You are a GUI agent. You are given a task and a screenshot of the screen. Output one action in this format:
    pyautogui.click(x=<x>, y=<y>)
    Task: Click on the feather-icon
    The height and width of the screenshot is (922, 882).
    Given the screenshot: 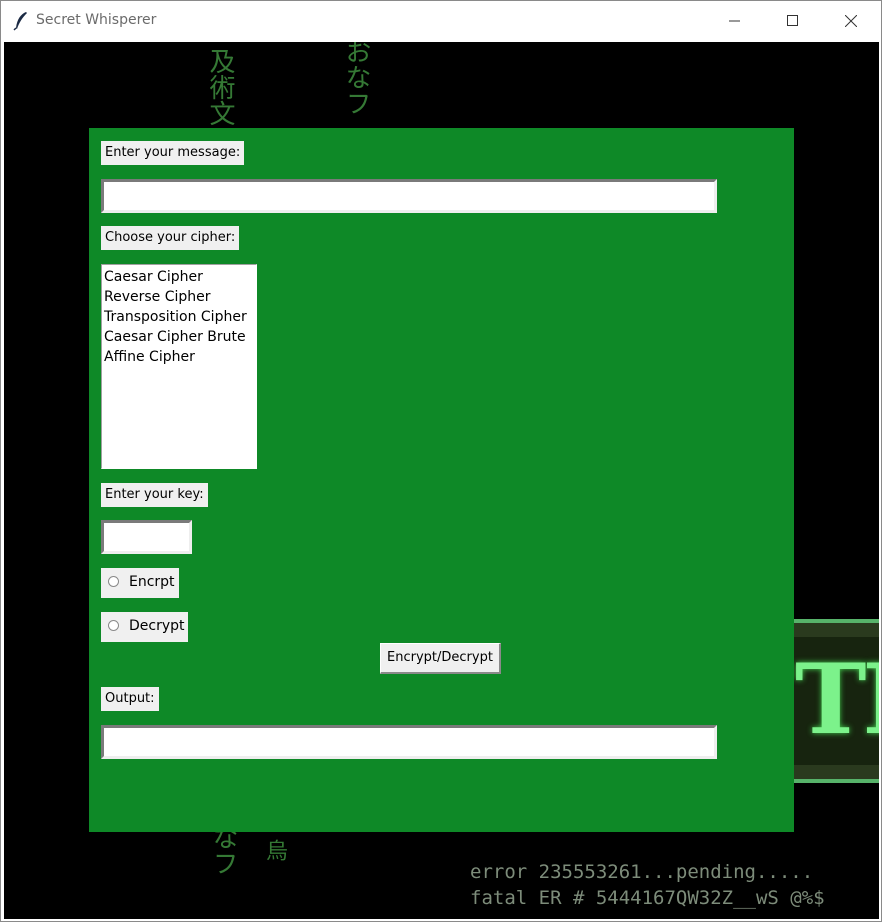 What is the action you would take?
    pyautogui.click(x=20, y=21)
    